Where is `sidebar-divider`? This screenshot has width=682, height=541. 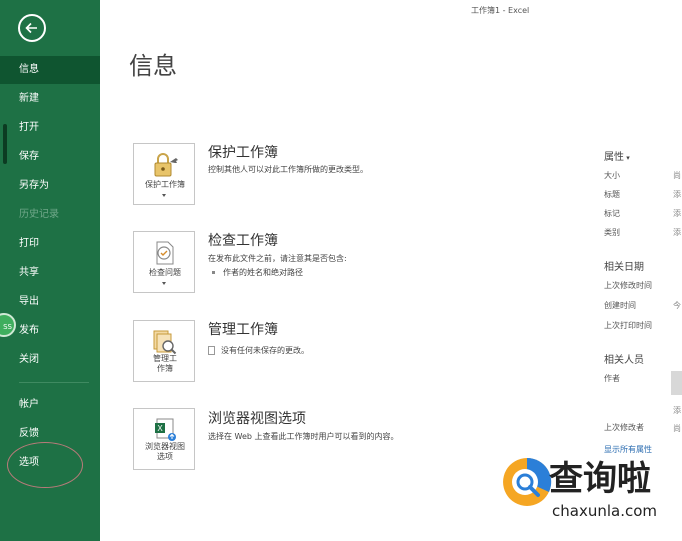
sidebar-divider is located at coordinates (54, 382).